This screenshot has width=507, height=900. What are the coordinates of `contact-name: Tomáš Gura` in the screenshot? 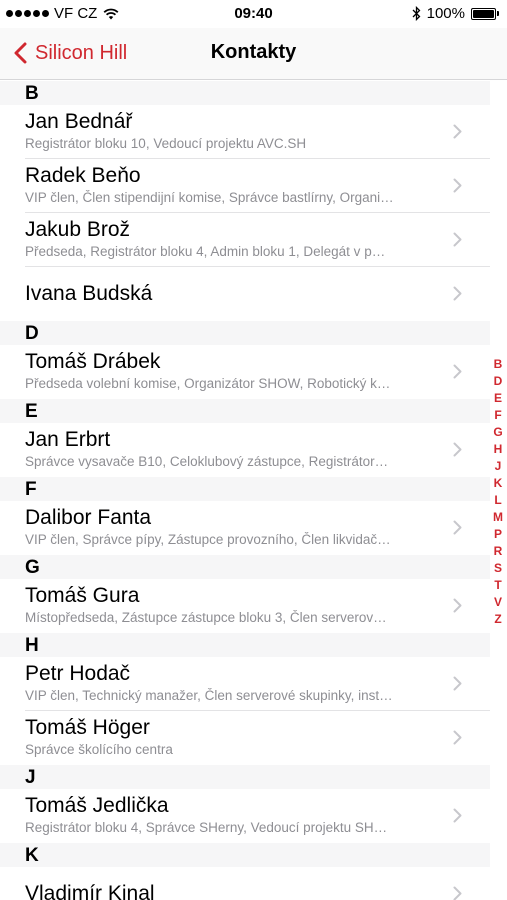 It's located at (82, 595).